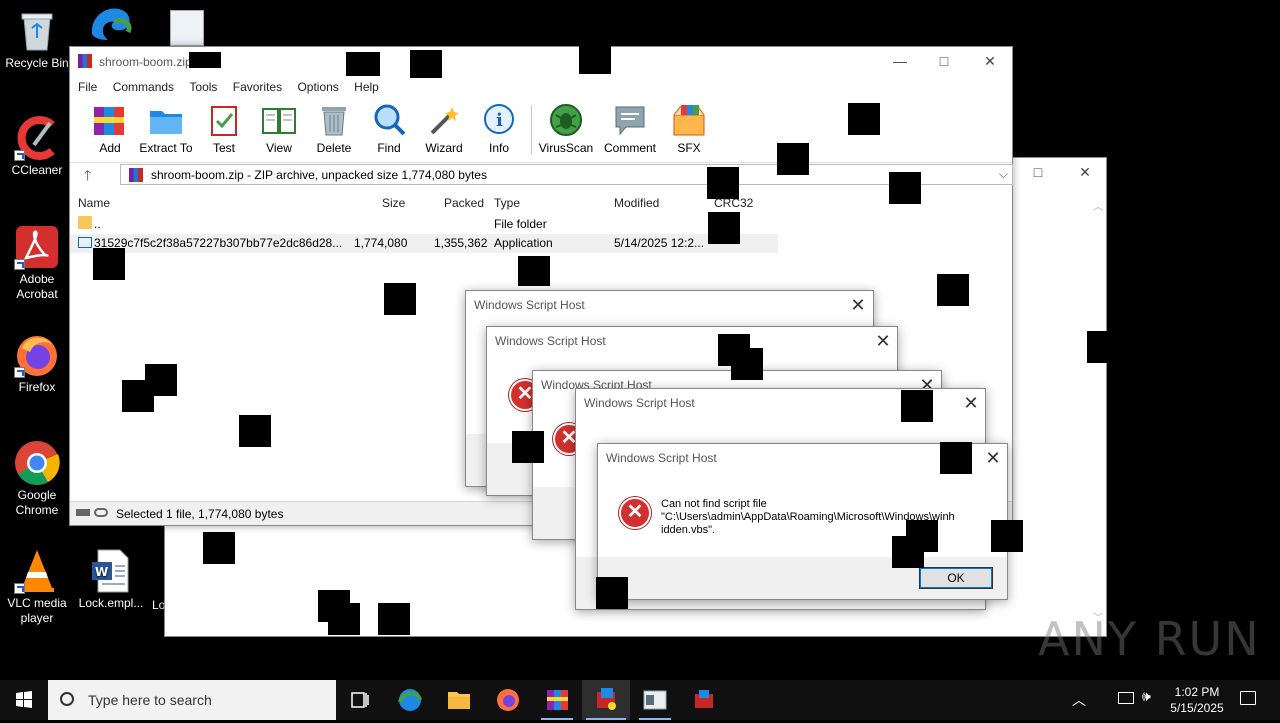  What do you see at coordinates (37, 387) in the screenshot?
I see `desktop-icon-label: Firefox` at bounding box center [37, 387].